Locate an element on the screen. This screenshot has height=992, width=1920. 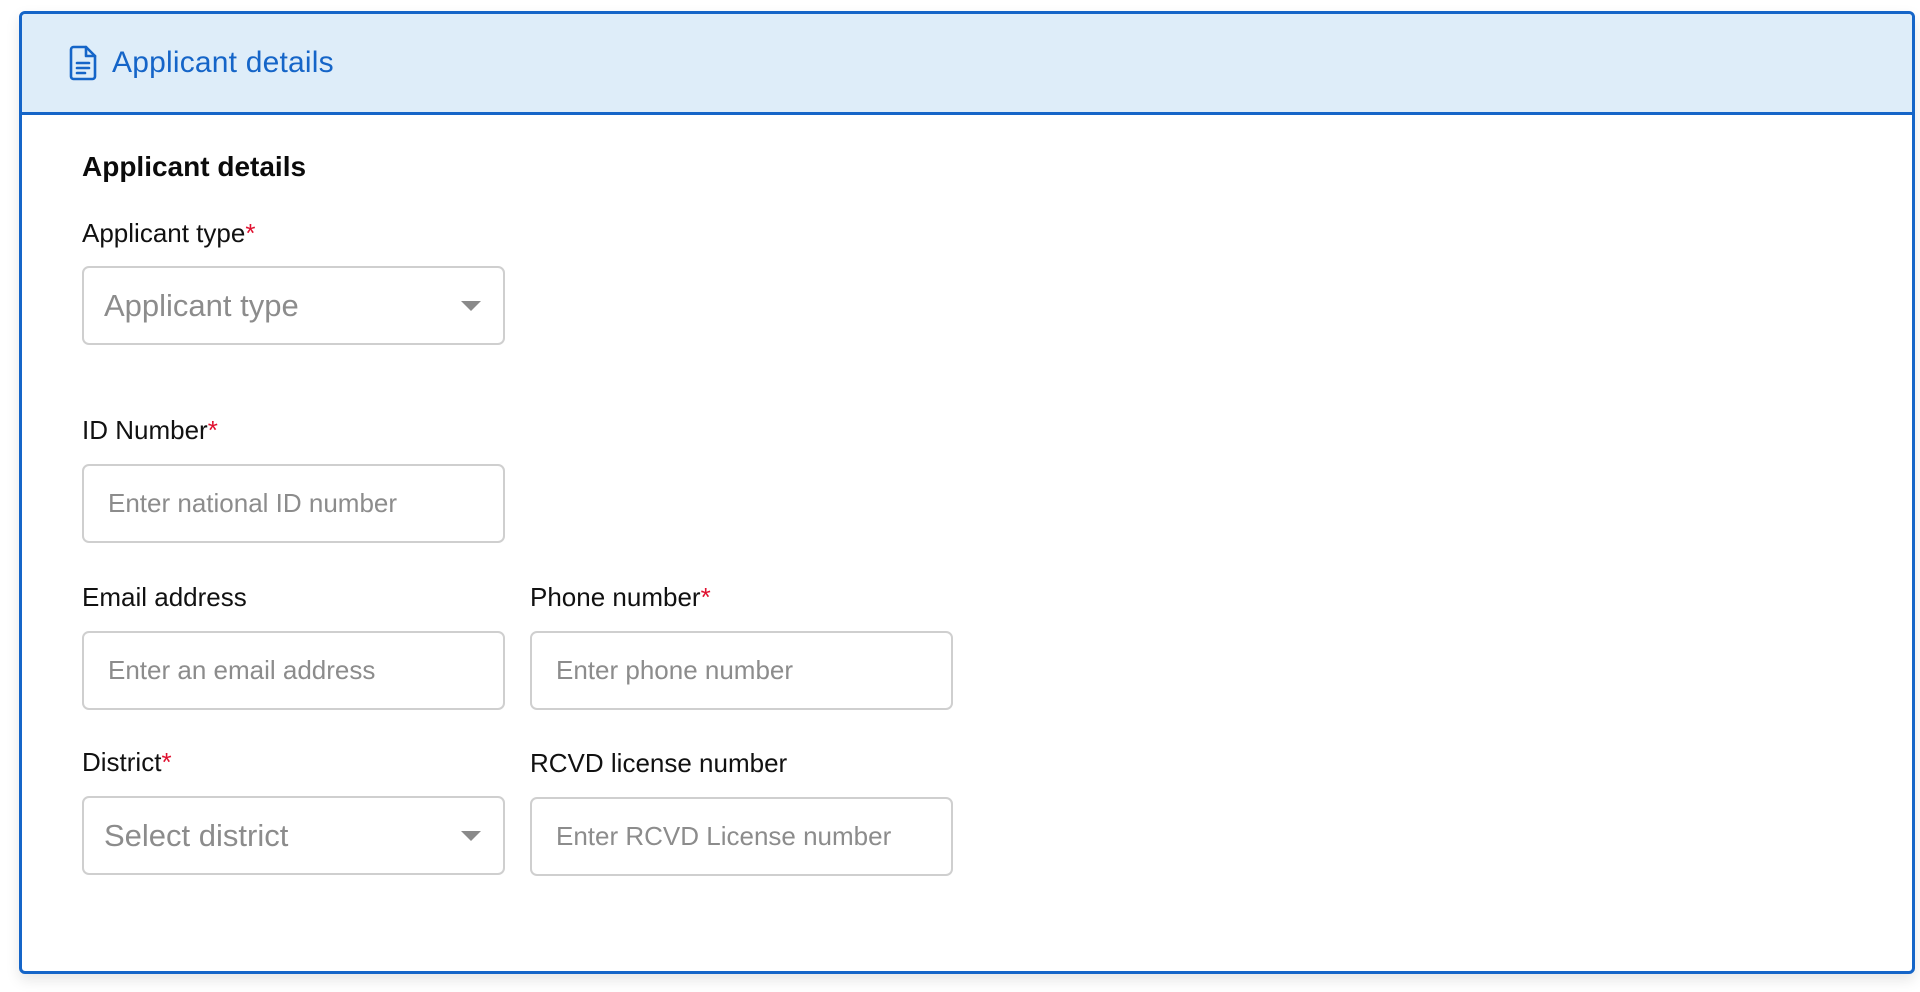
id-number-field is located at coordinates (293, 503).